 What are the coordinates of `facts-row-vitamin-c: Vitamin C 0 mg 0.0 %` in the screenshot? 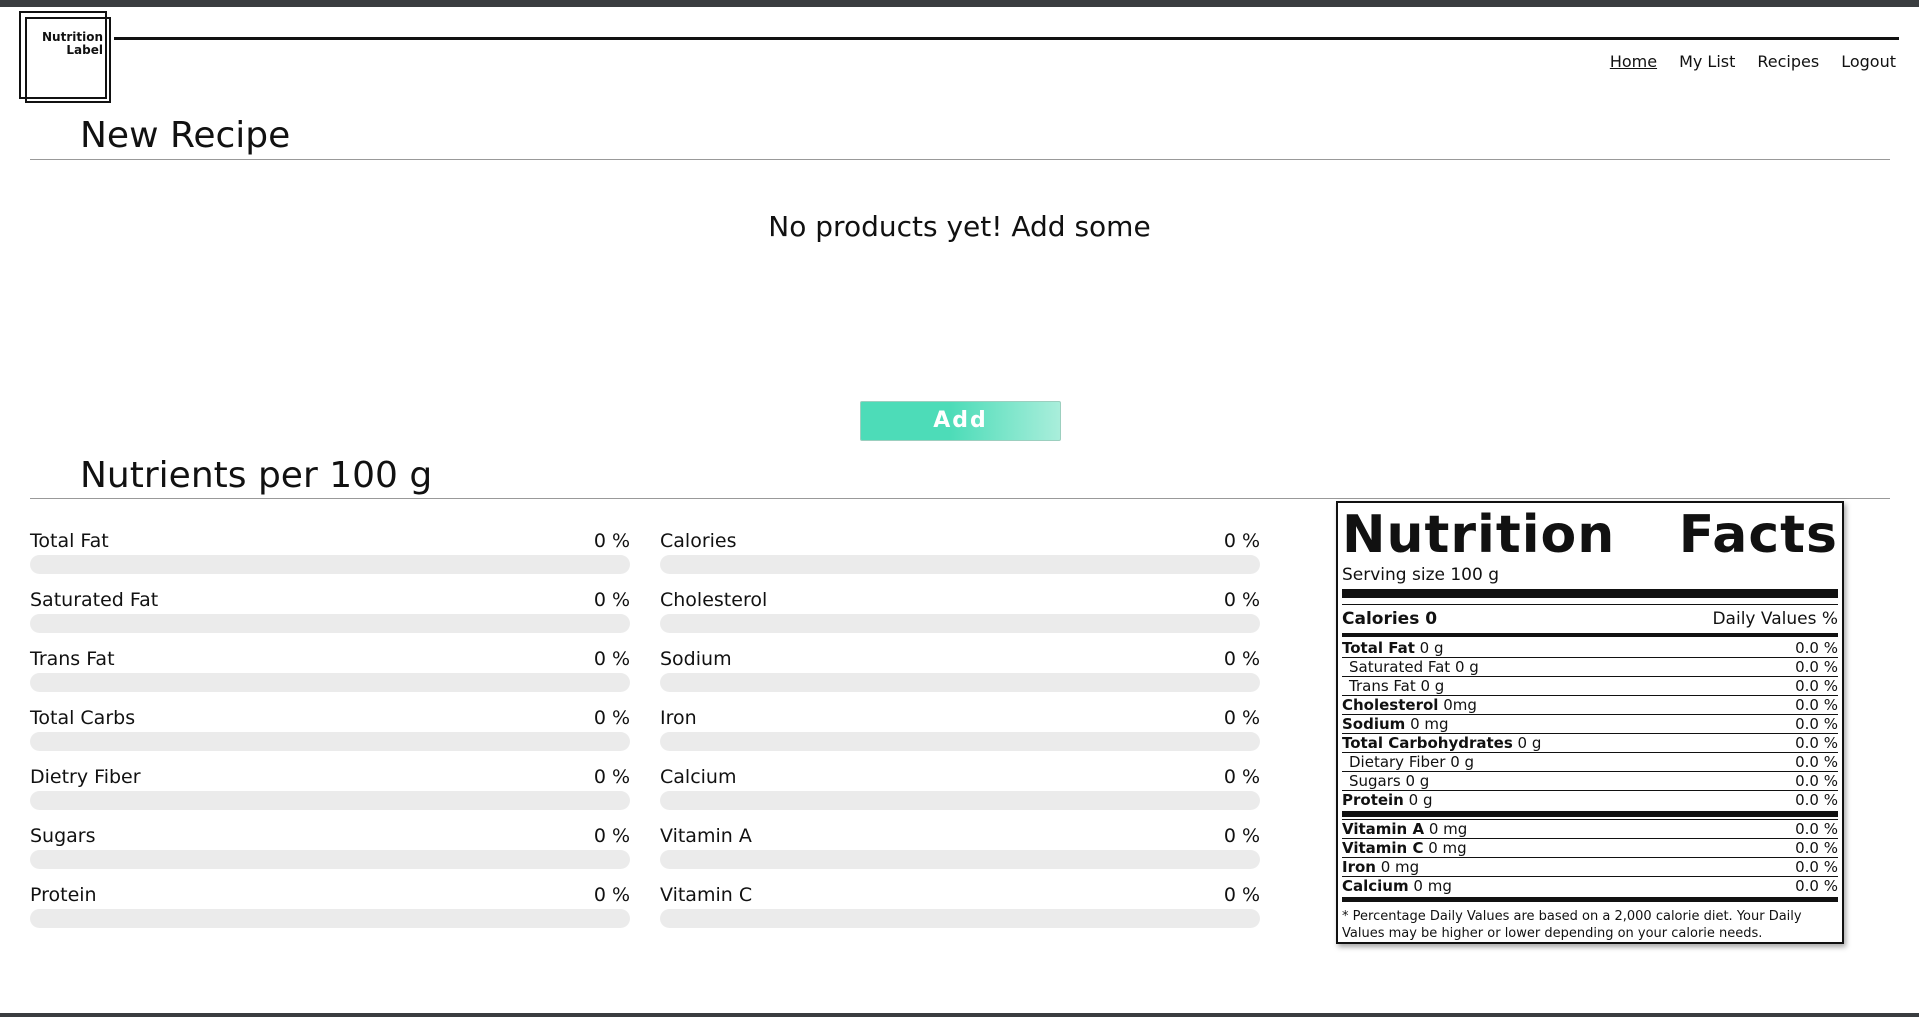 It's located at (1590, 848).